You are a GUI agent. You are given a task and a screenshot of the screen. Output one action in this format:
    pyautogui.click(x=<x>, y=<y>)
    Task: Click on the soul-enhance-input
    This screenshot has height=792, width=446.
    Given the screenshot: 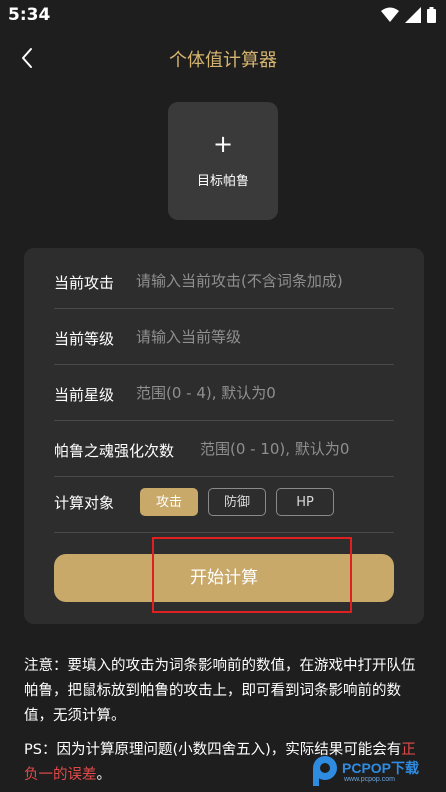 What is the action you would take?
    pyautogui.click(x=297, y=449)
    